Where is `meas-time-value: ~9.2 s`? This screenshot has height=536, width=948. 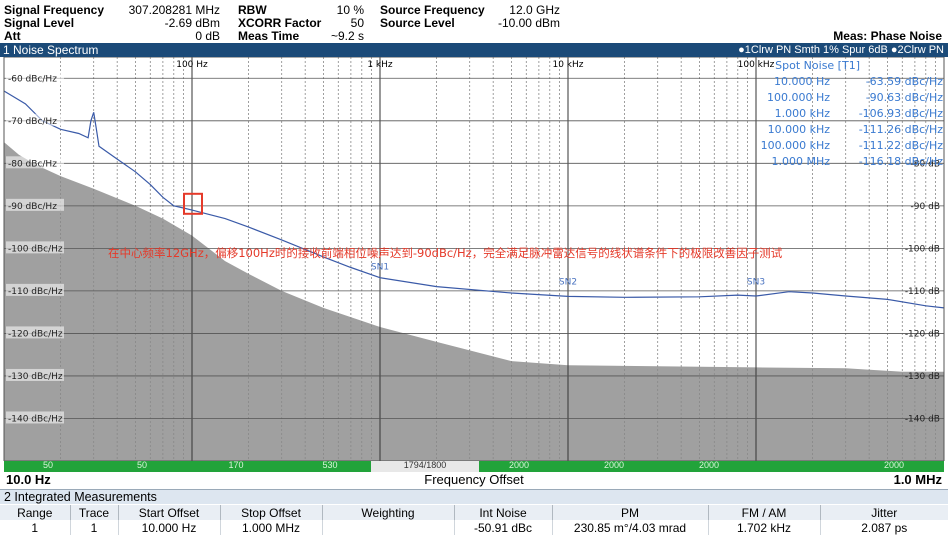 meas-time-value: ~9.2 s is located at coordinates (347, 36).